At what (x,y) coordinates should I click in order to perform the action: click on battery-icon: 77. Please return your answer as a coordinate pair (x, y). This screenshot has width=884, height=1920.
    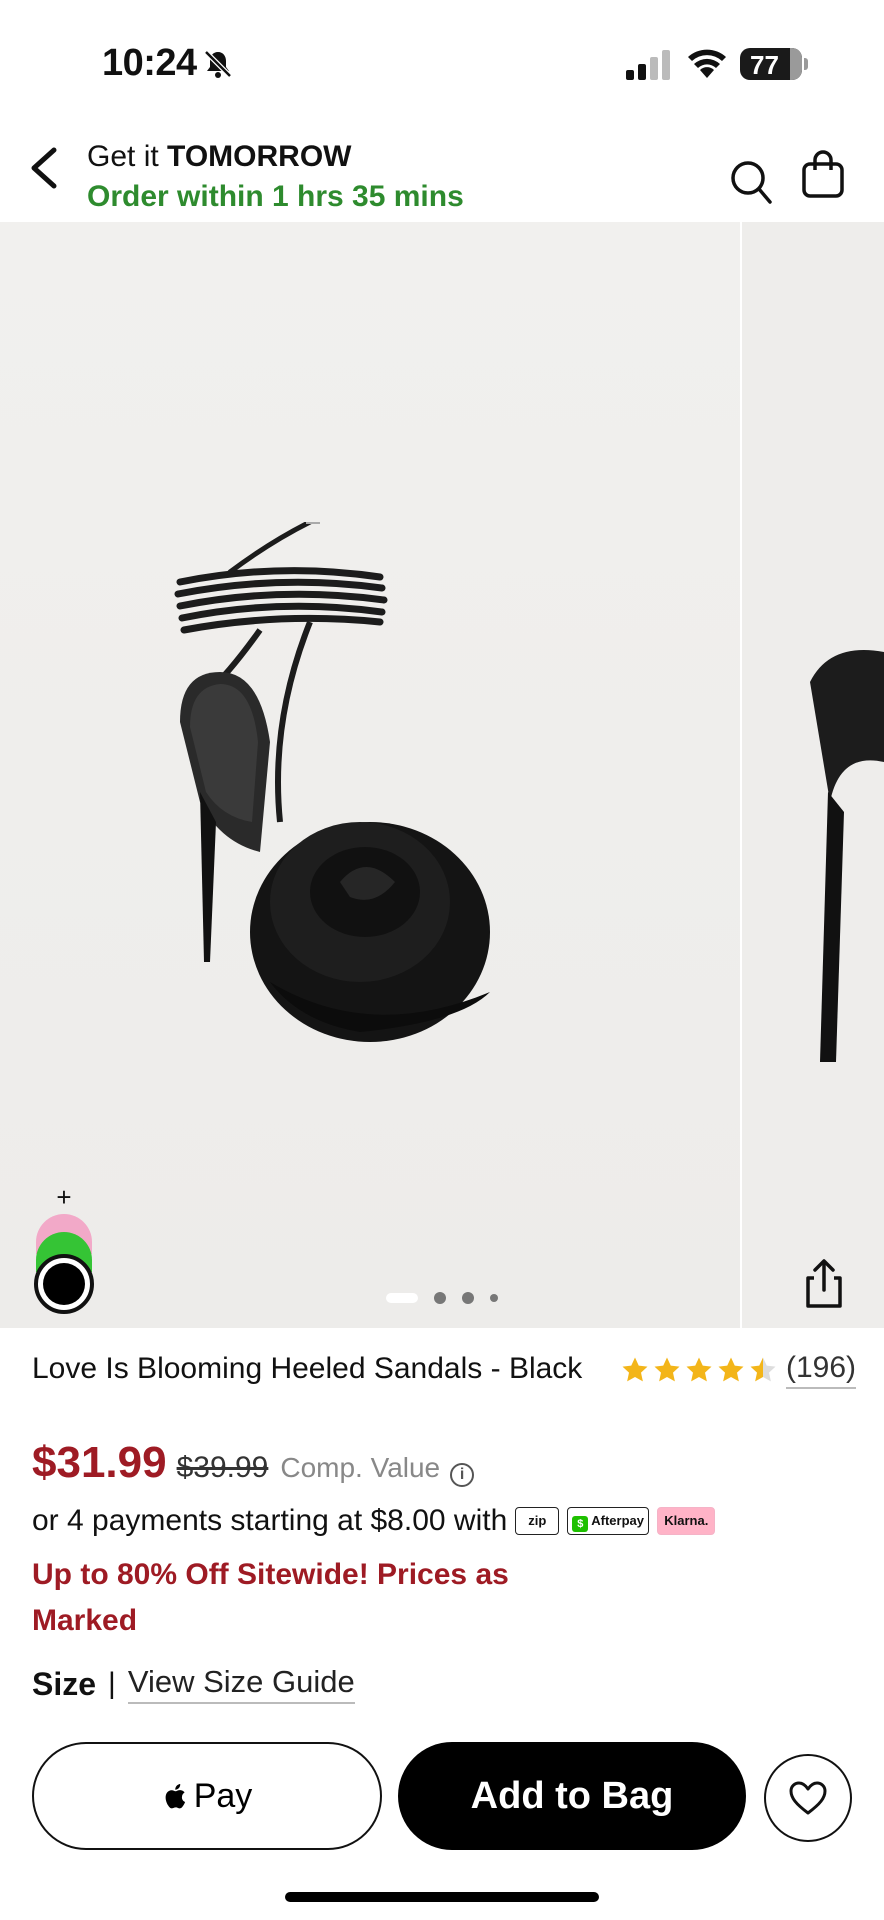
    Looking at the image, I should click on (774, 64).